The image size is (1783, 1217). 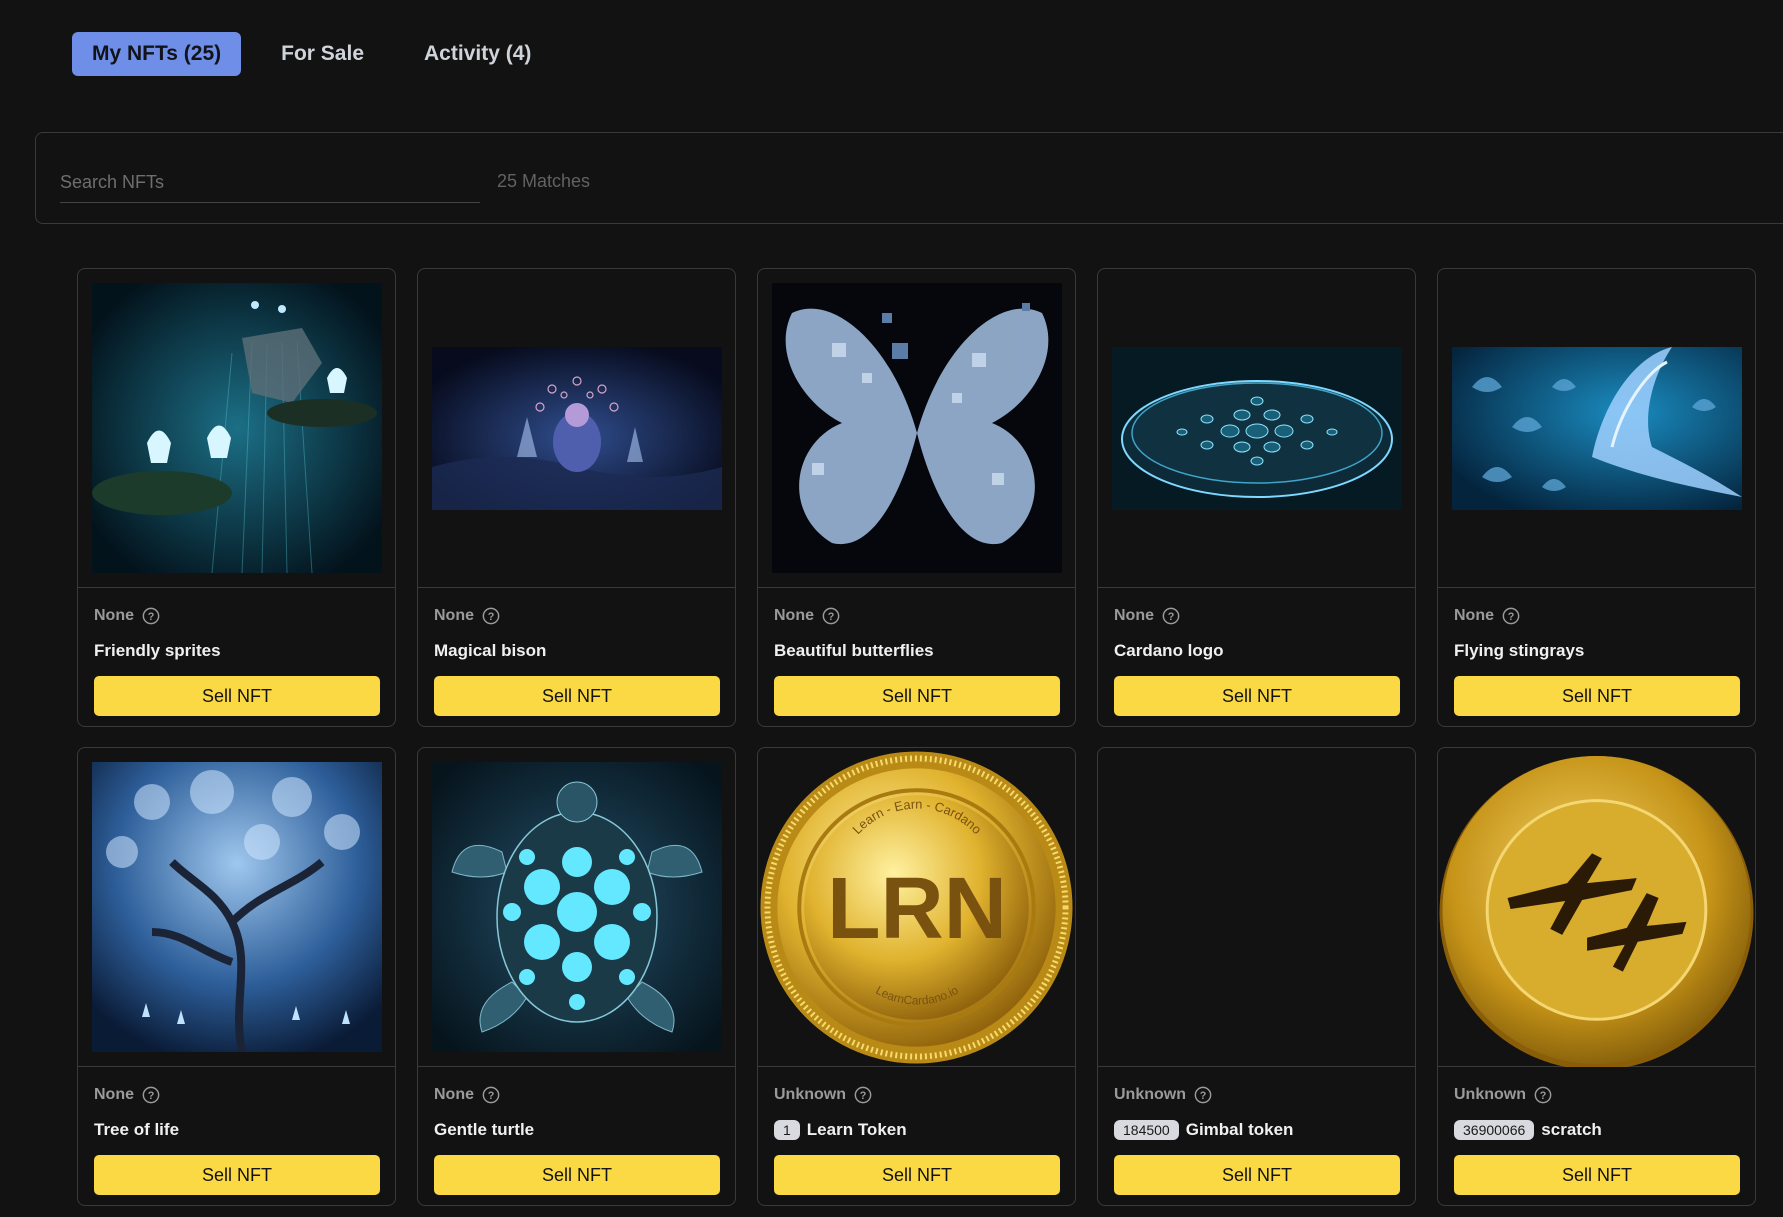 What do you see at coordinates (490, 650) in the screenshot?
I see `nft-name: Magical bison` at bounding box center [490, 650].